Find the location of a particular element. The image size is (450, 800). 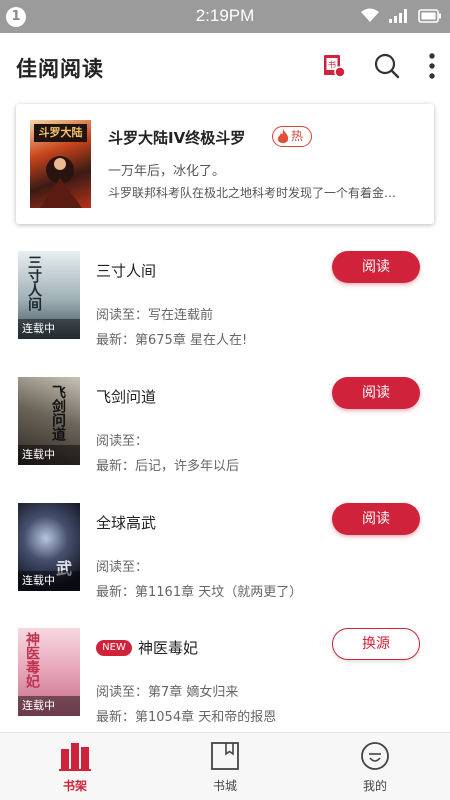

battery-icon is located at coordinates (430, 17).